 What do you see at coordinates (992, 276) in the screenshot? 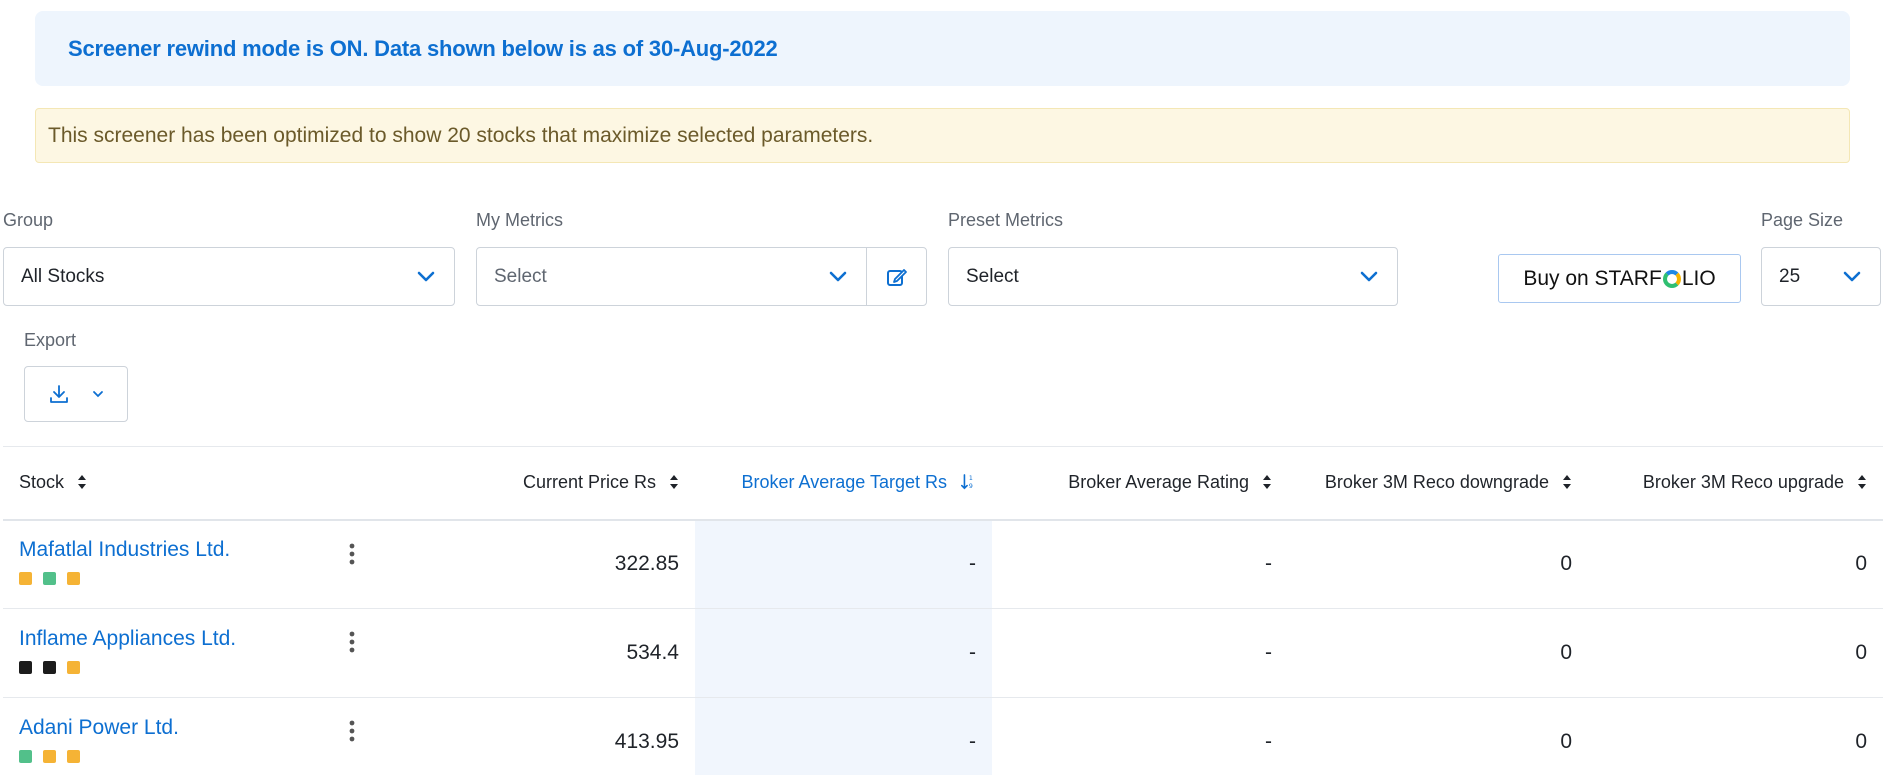
I see `preset-metrics-value: Select` at bounding box center [992, 276].